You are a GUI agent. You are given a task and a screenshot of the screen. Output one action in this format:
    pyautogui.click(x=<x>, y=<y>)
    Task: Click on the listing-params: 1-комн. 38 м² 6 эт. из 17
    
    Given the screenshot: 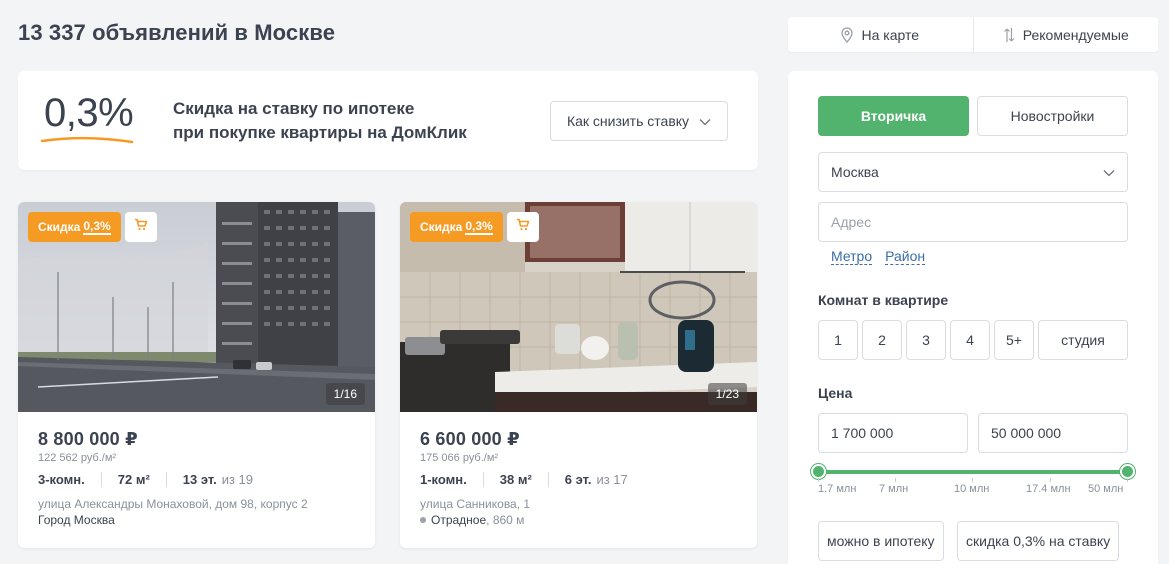 What is the action you would take?
    pyautogui.click(x=578, y=479)
    